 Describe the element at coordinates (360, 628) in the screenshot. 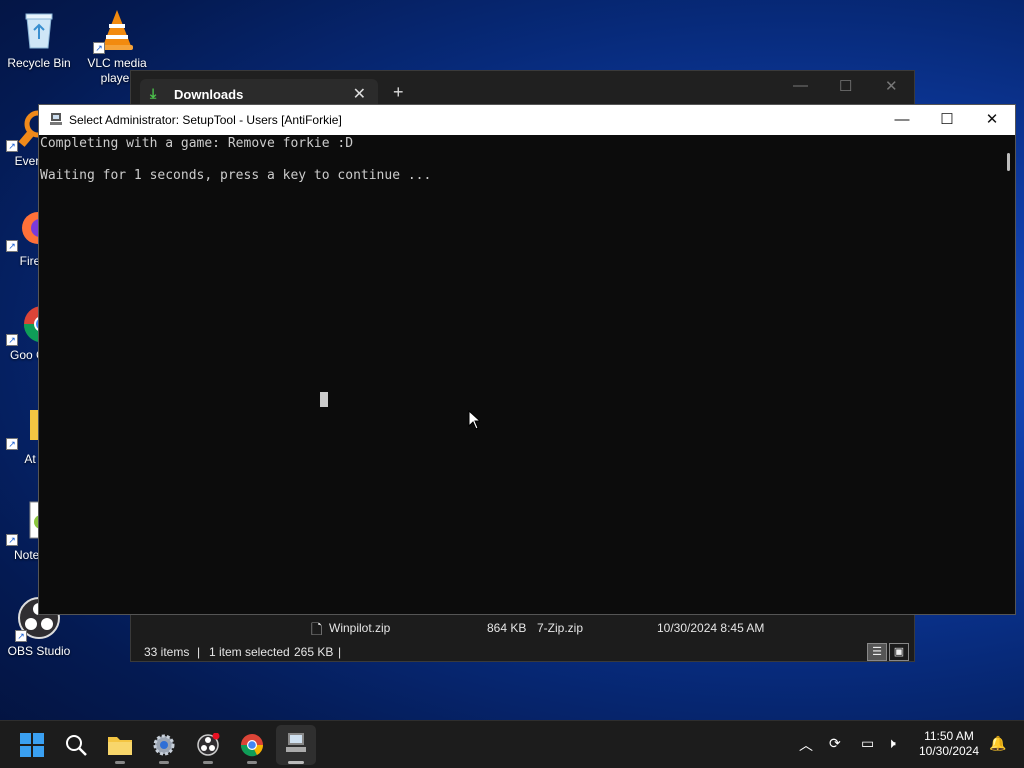

I see `file-name: Winpilot.zip` at that location.